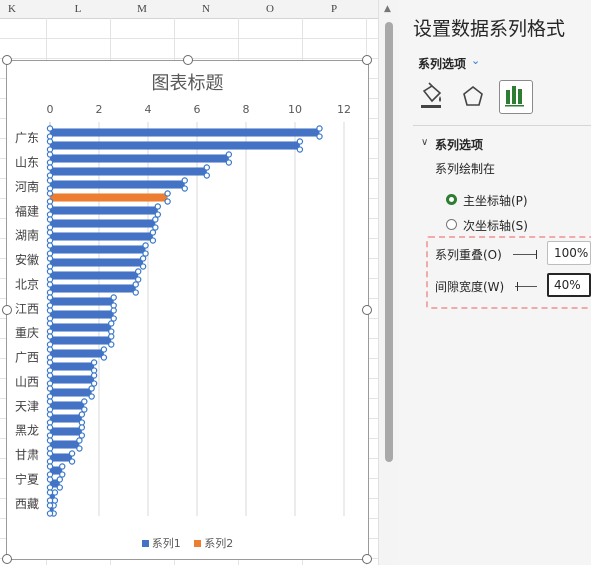 This screenshot has width=591, height=565. Describe the element at coordinates (525, 254) in the screenshot. I see `series-overlap-slider` at that location.